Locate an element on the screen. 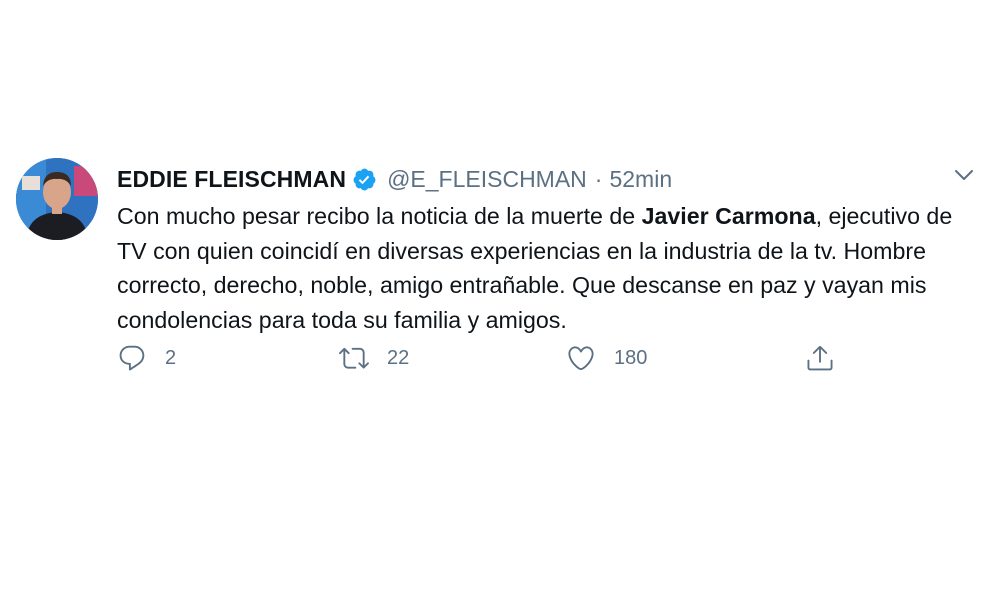  reply-button: 2 is located at coordinates (146, 358).